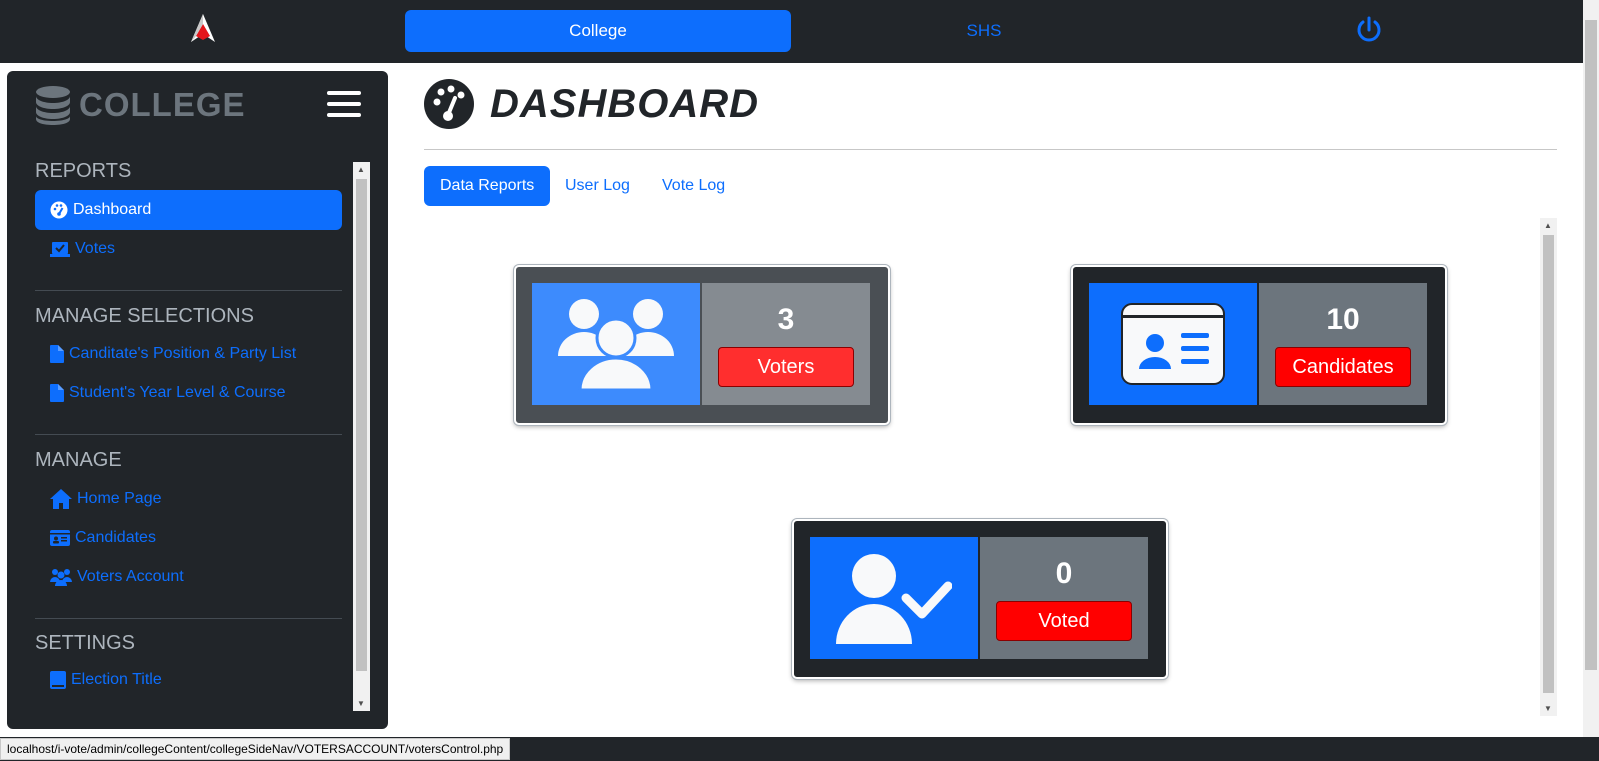  What do you see at coordinates (188, 499) in the screenshot?
I see `sidebar-item-home-page: Home Page` at bounding box center [188, 499].